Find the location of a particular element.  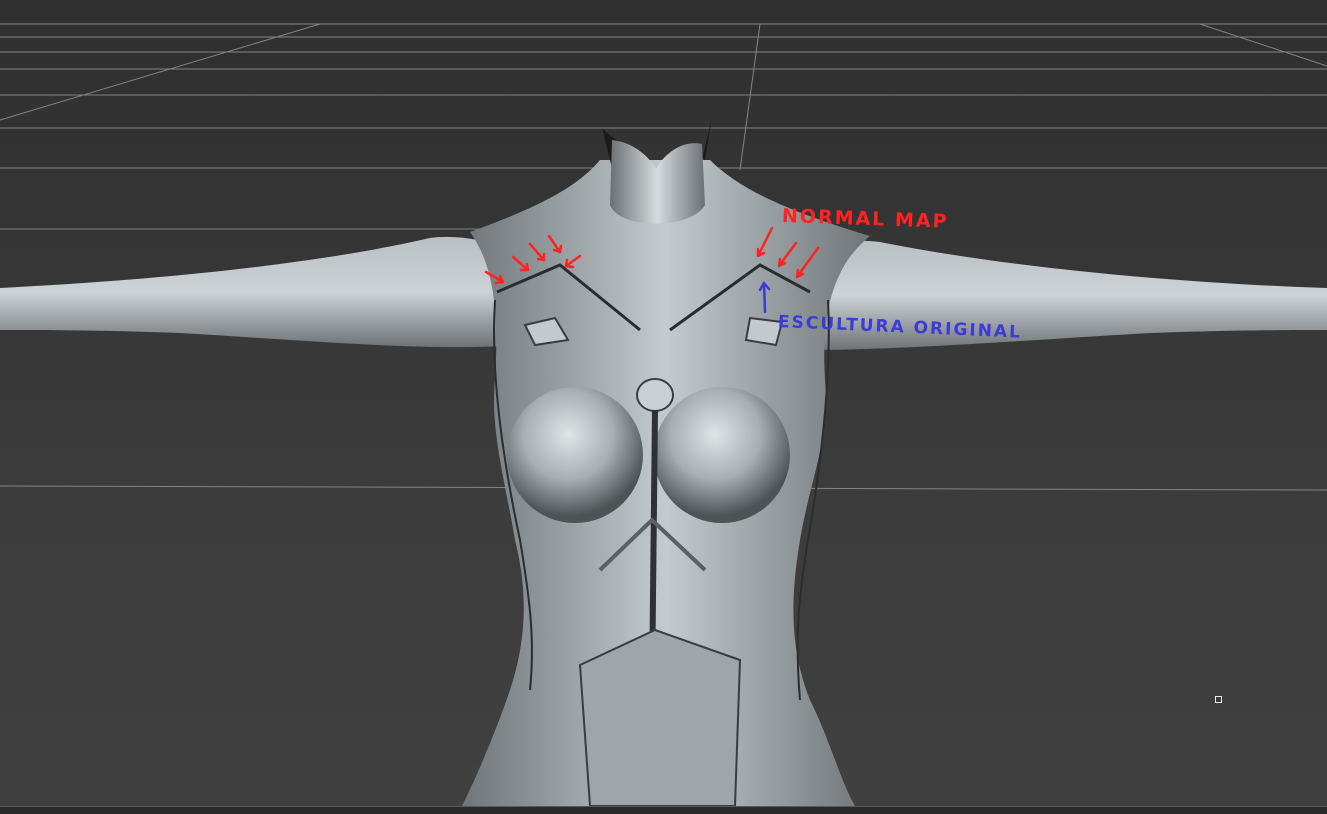

left-arm is located at coordinates (280, 292).